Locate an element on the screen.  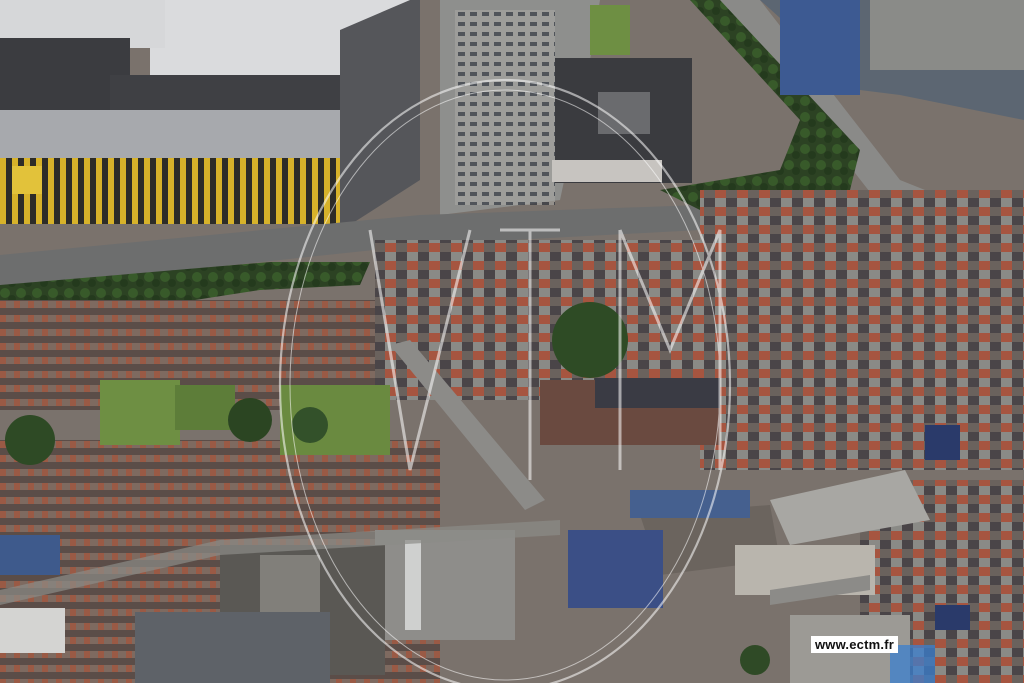
blue-hall-left is located at coordinates (30, 555).